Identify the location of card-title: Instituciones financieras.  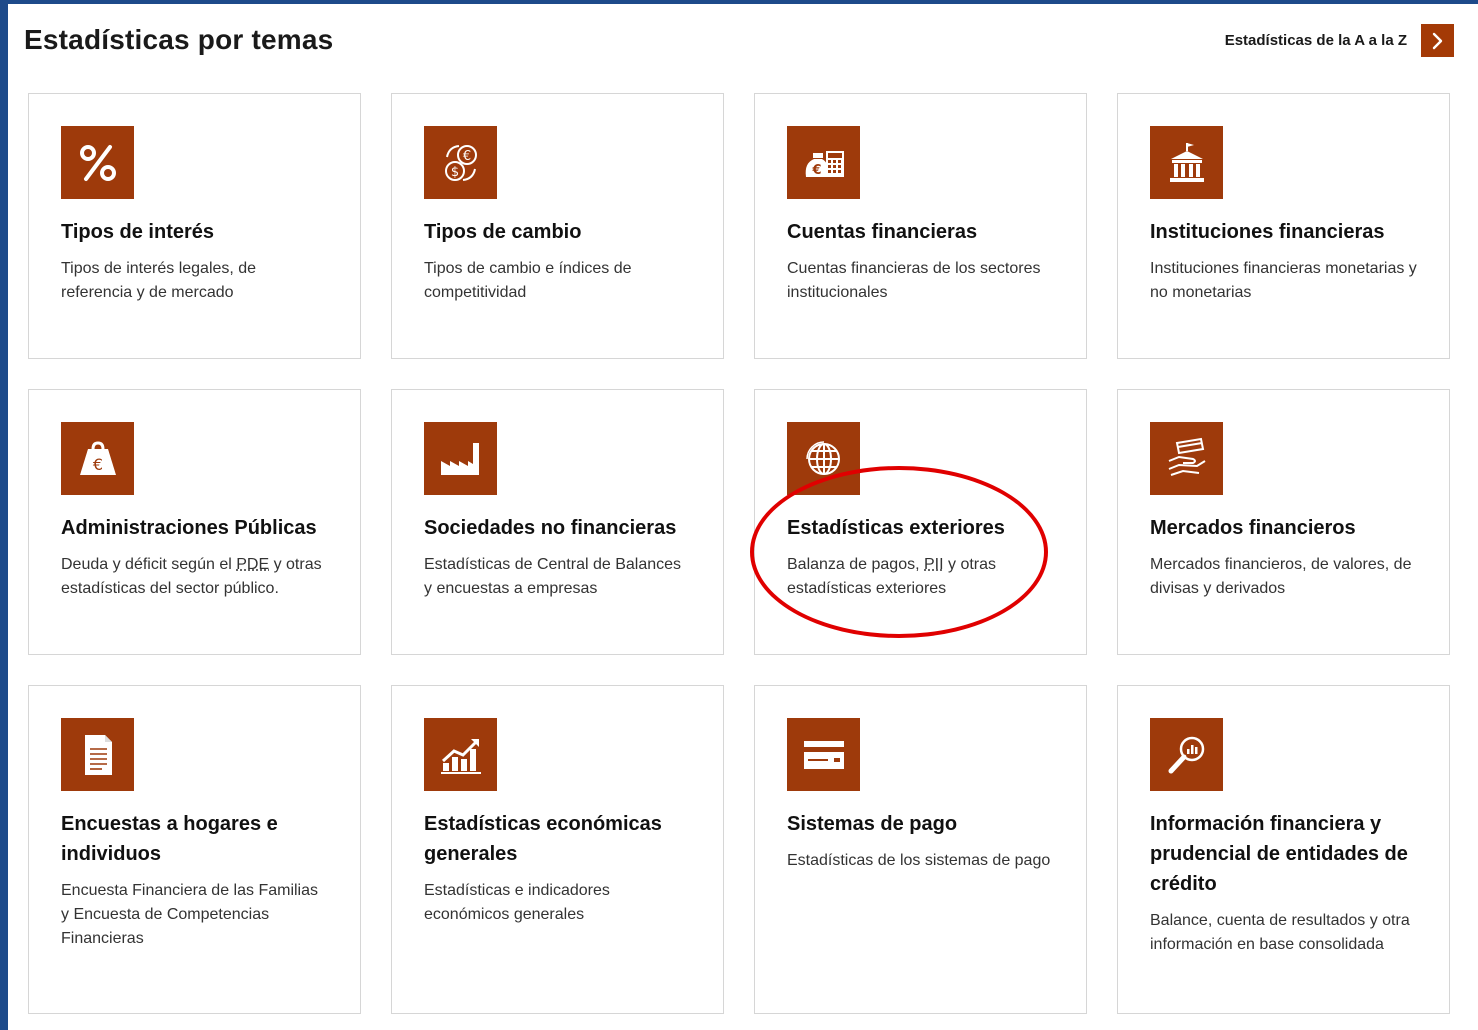
(1267, 232).